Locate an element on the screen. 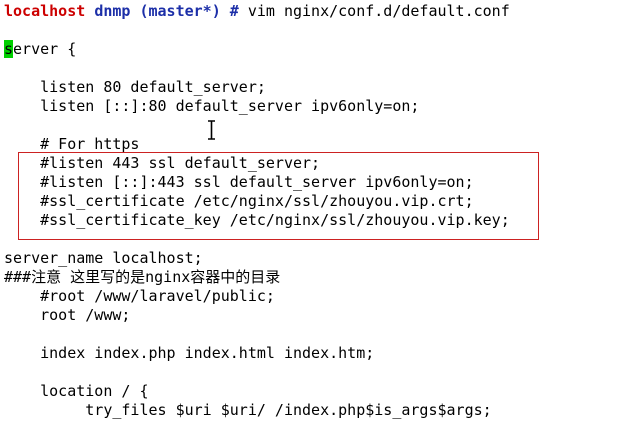  code-line-1: server { is located at coordinates (40, 49).